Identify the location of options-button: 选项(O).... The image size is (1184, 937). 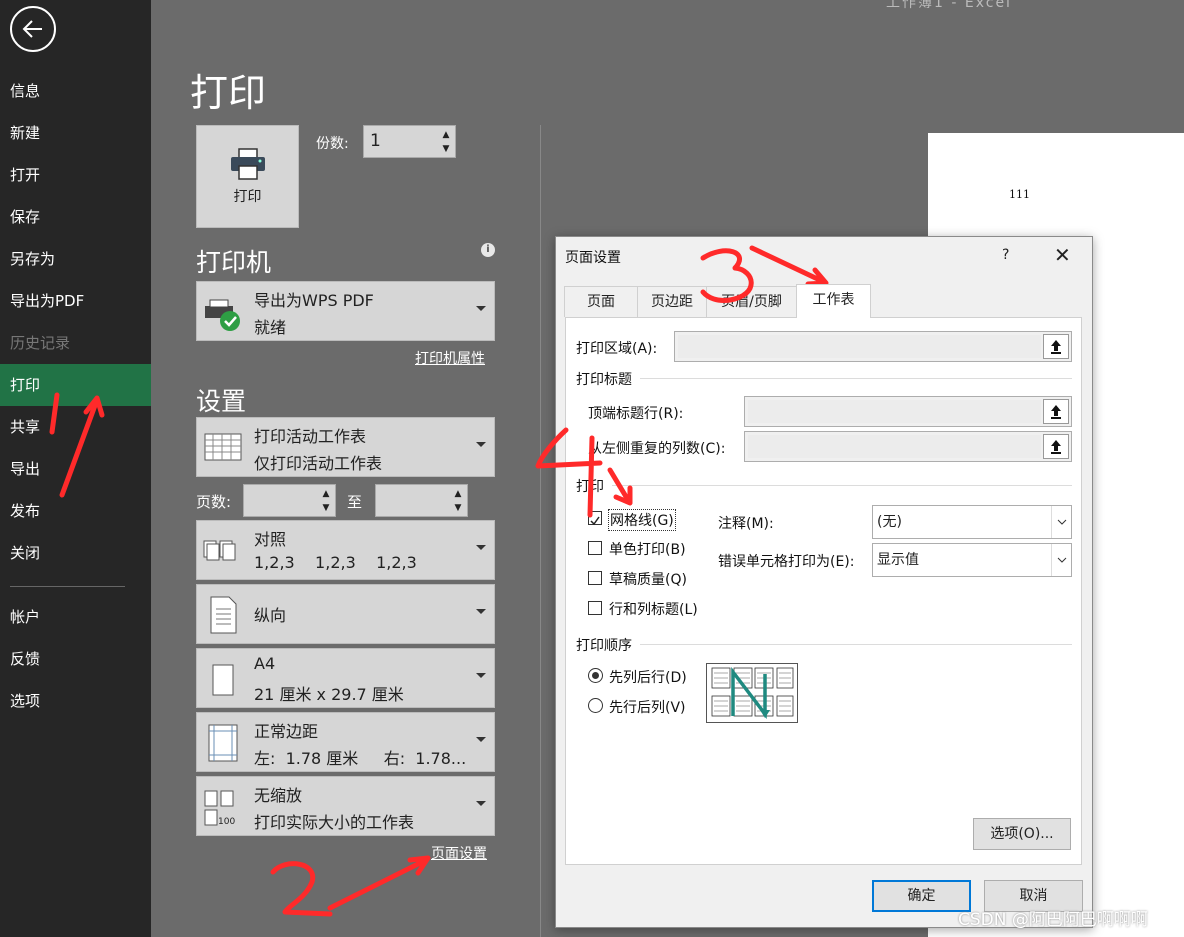
(1022, 834).